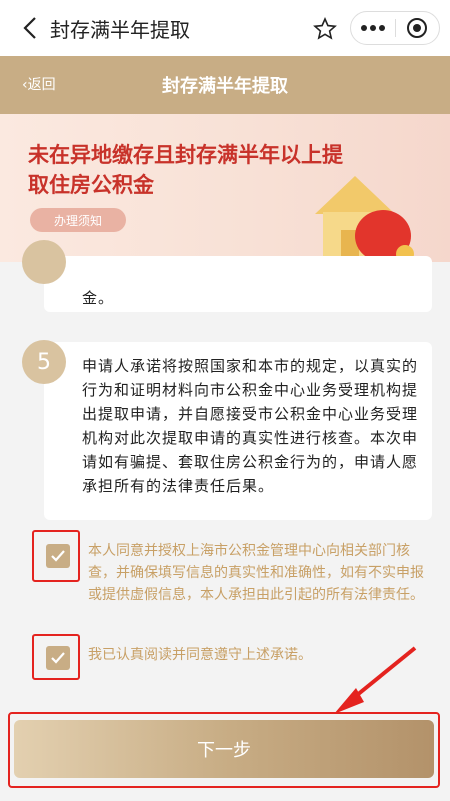  Describe the element at coordinates (98, 298) in the screenshot. I see `step-text: 金。` at that location.